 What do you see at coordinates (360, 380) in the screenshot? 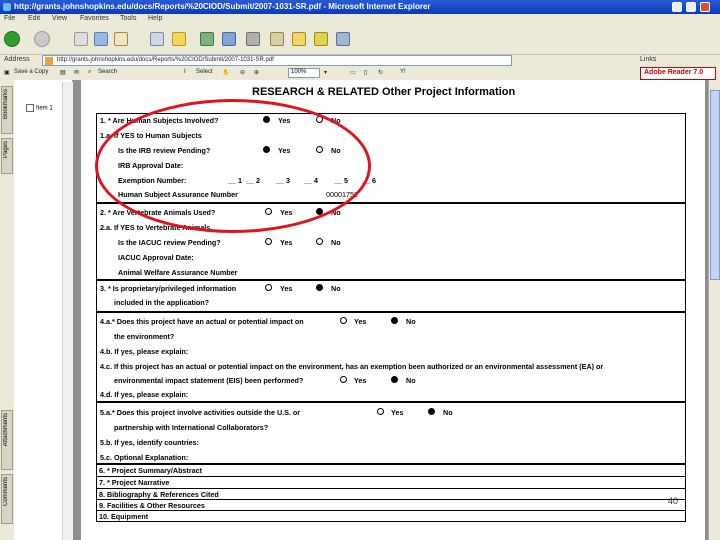
I see `q4c-yes-label: Yes` at bounding box center [360, 380].